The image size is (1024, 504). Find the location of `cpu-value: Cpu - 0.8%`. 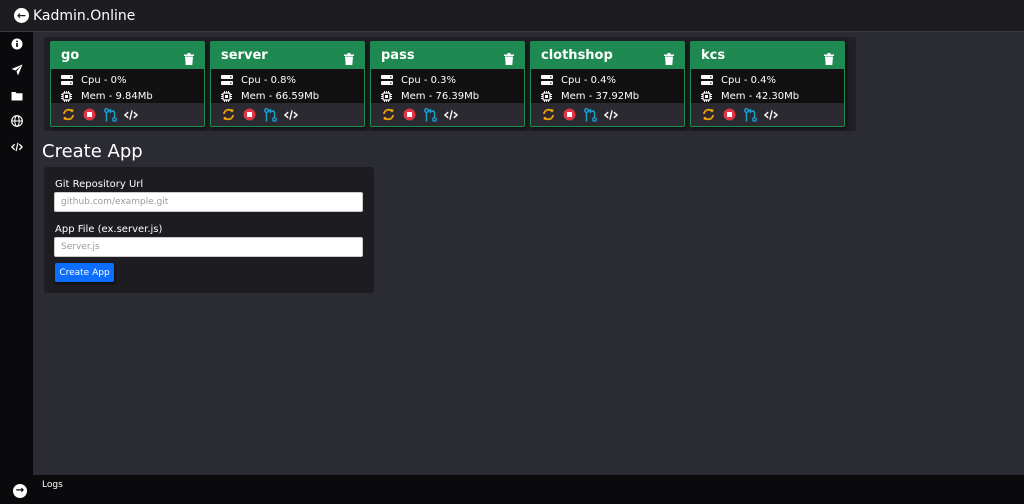

cpu-value: Cpu - 0.8% is located at coordinates (269, 80).